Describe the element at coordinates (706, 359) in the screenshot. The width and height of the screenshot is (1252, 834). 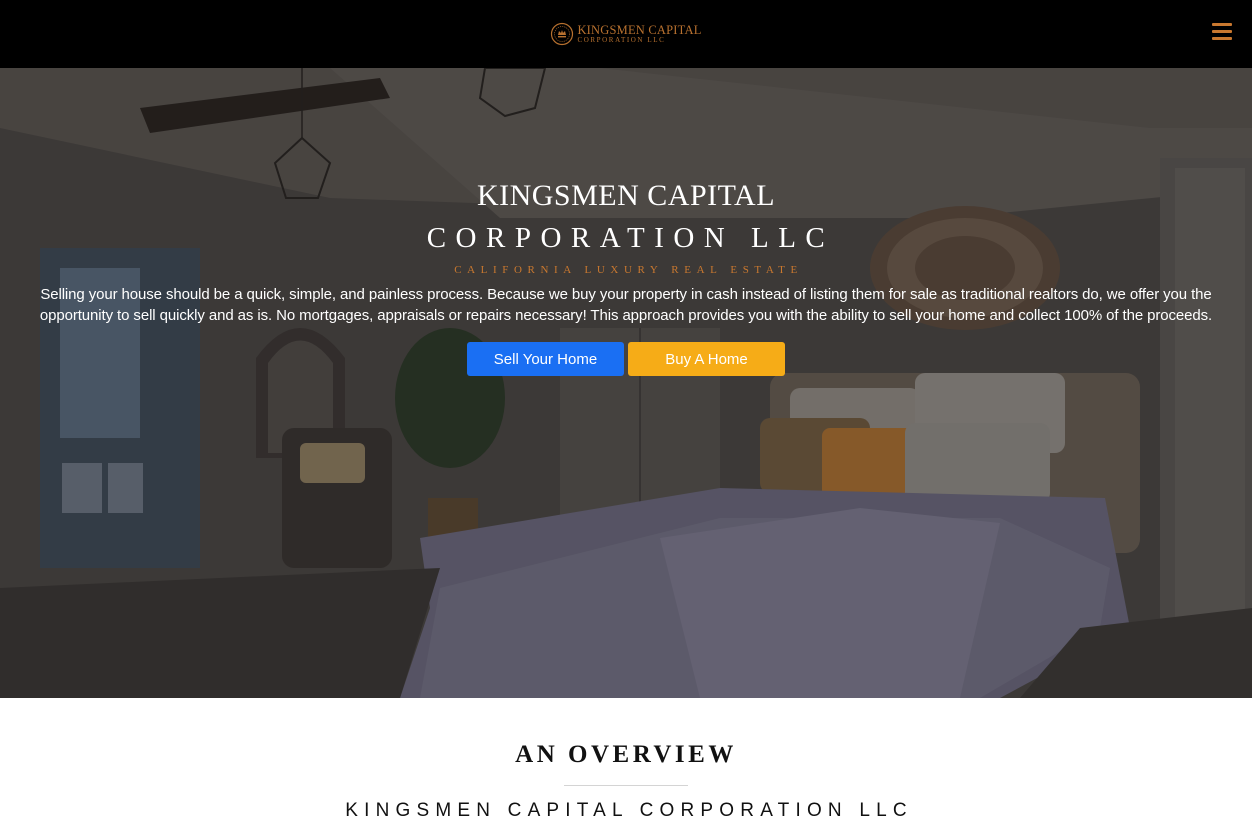
I see `buy-a-home-button: Buy A Home` at that location.